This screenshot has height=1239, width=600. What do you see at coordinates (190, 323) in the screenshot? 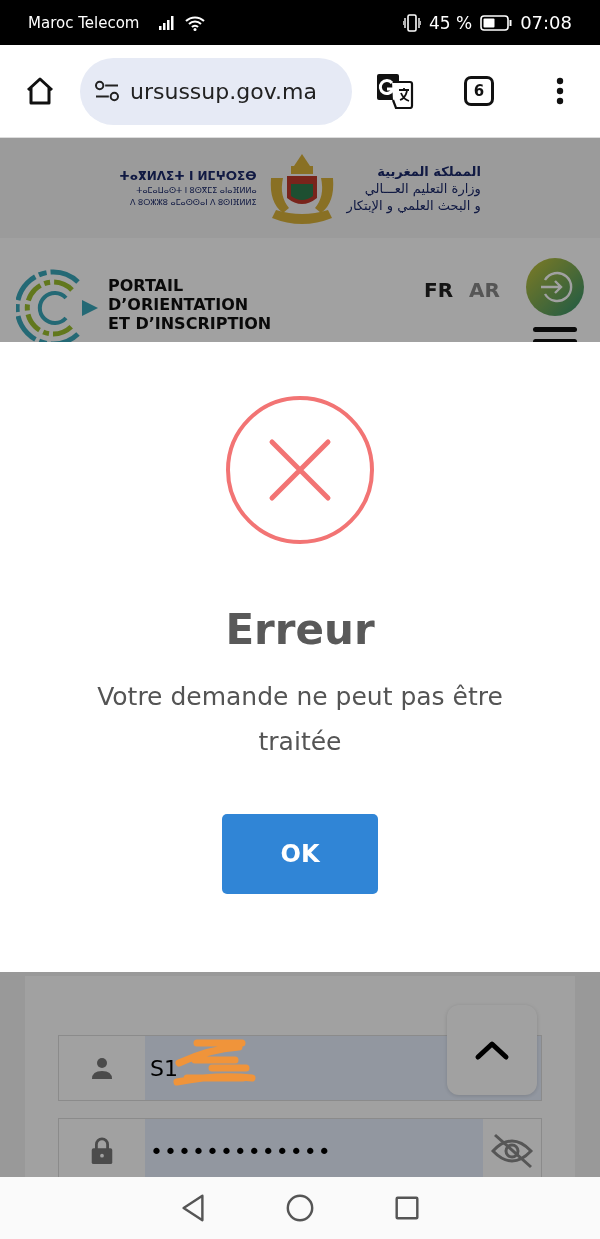
I see `portal-title: ET D’INSCRIPTION` at bounding box center [190, 323].